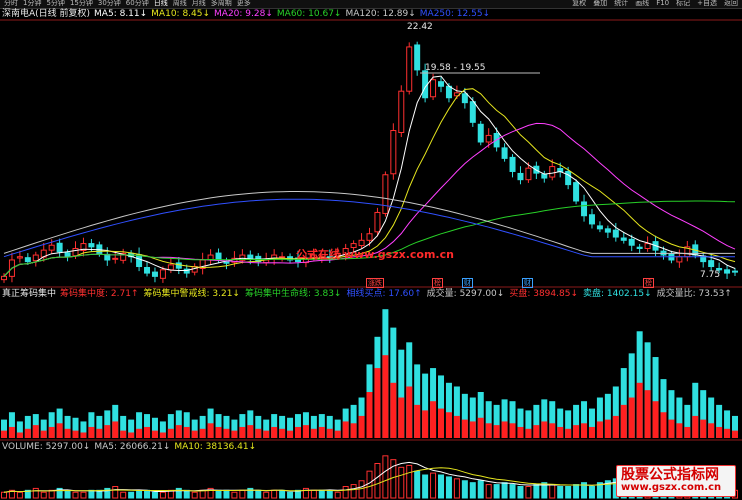 This screenshot has height=500, width=742. What do you see at coordinates (710, 275) in the screenshot?
I see `low-label: 7.75` at bounding box center [710, 275].